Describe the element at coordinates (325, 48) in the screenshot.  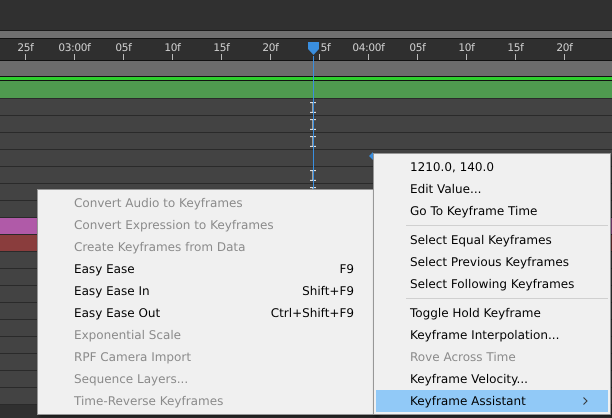
I see `time-label: 5f` at that location.